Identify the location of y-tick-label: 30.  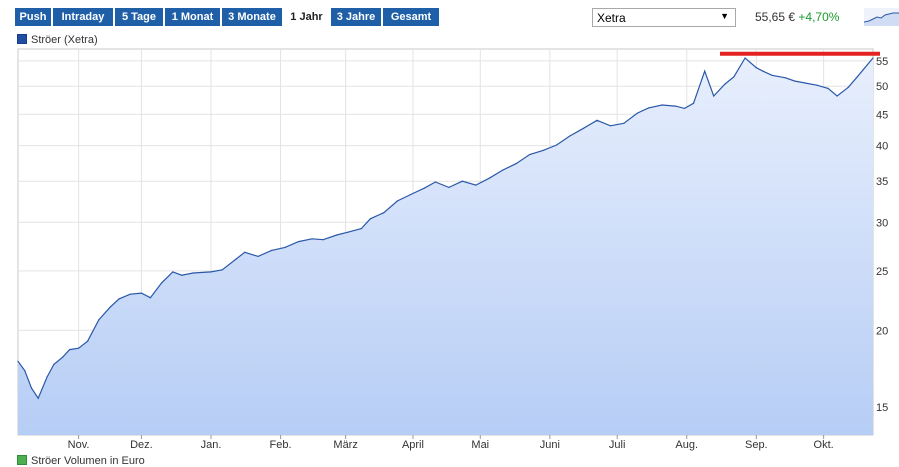
(882, 223).